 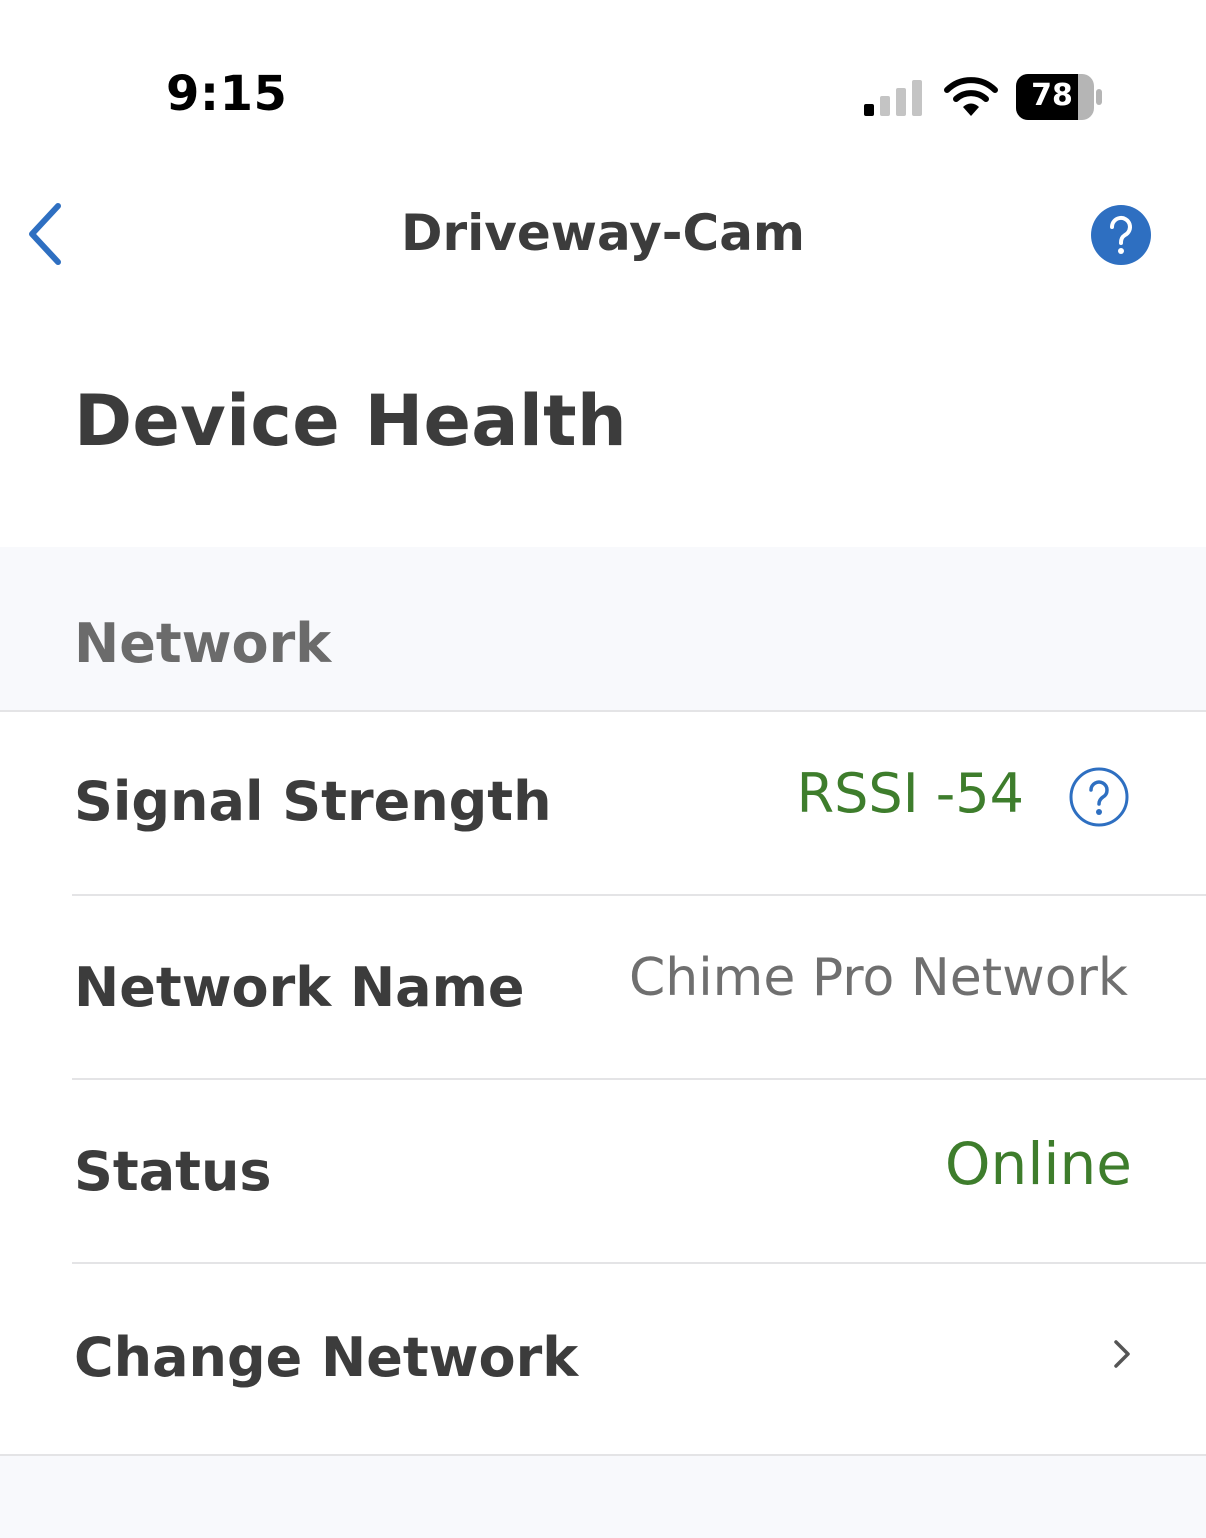 What do you see at coordinates (603, 233) in the screenshot?
I see `nav-title: Driveway-Cam` at bounding box center [603, 233].